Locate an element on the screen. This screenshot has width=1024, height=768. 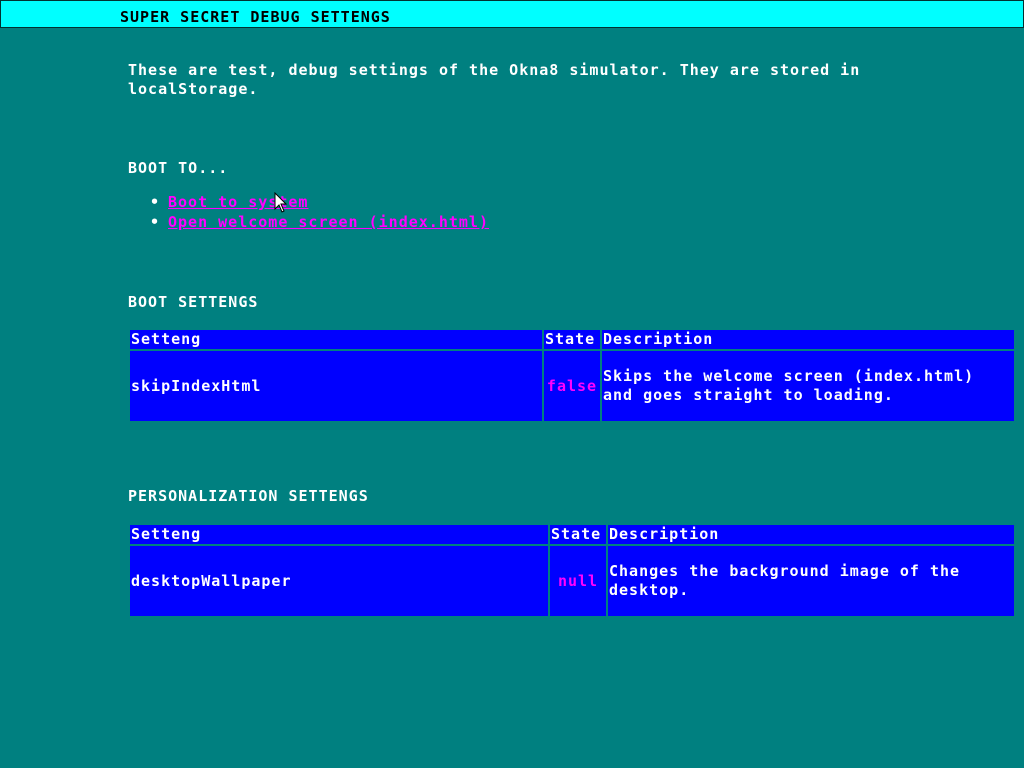
setting-state-toggle: false is located at coordinates (572, 386).